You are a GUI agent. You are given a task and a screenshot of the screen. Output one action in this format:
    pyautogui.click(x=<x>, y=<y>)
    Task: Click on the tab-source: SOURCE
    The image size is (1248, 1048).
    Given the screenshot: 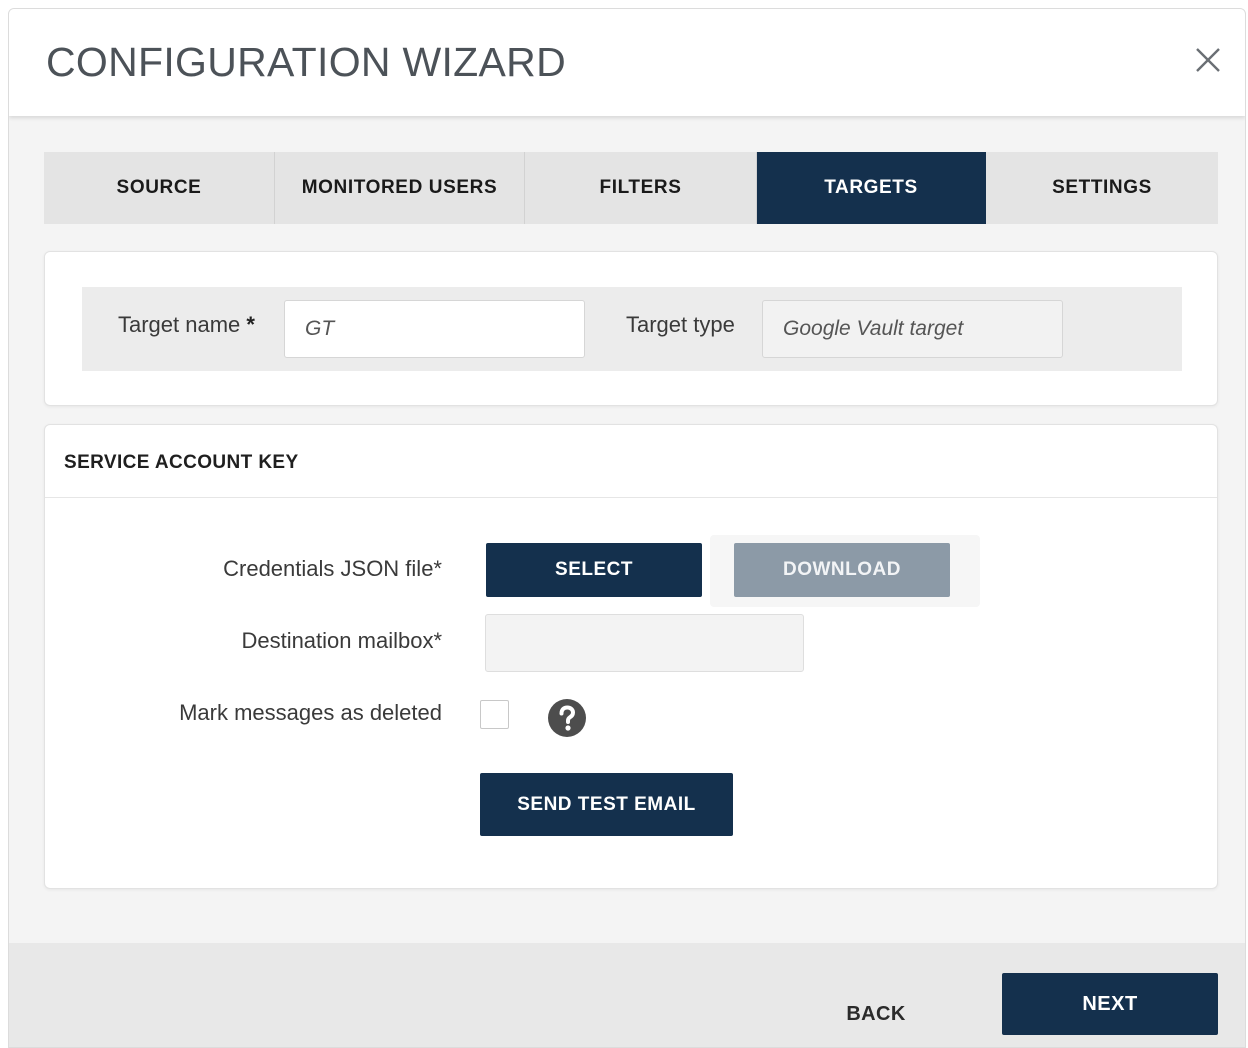 What is the action you would take?
    pyautogui.click(x=159, y=188)
    